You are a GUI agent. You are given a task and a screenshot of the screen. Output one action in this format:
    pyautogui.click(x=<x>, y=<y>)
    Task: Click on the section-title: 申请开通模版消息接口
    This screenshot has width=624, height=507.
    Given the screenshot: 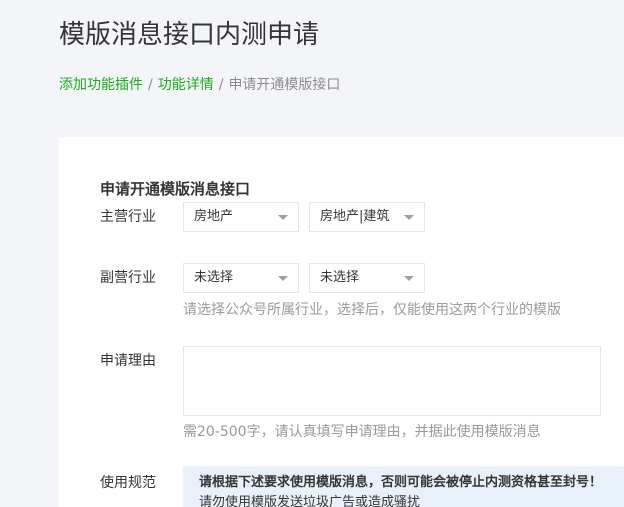 What is the action you would take?
    pyautogui.click(x=175, y=189)
    